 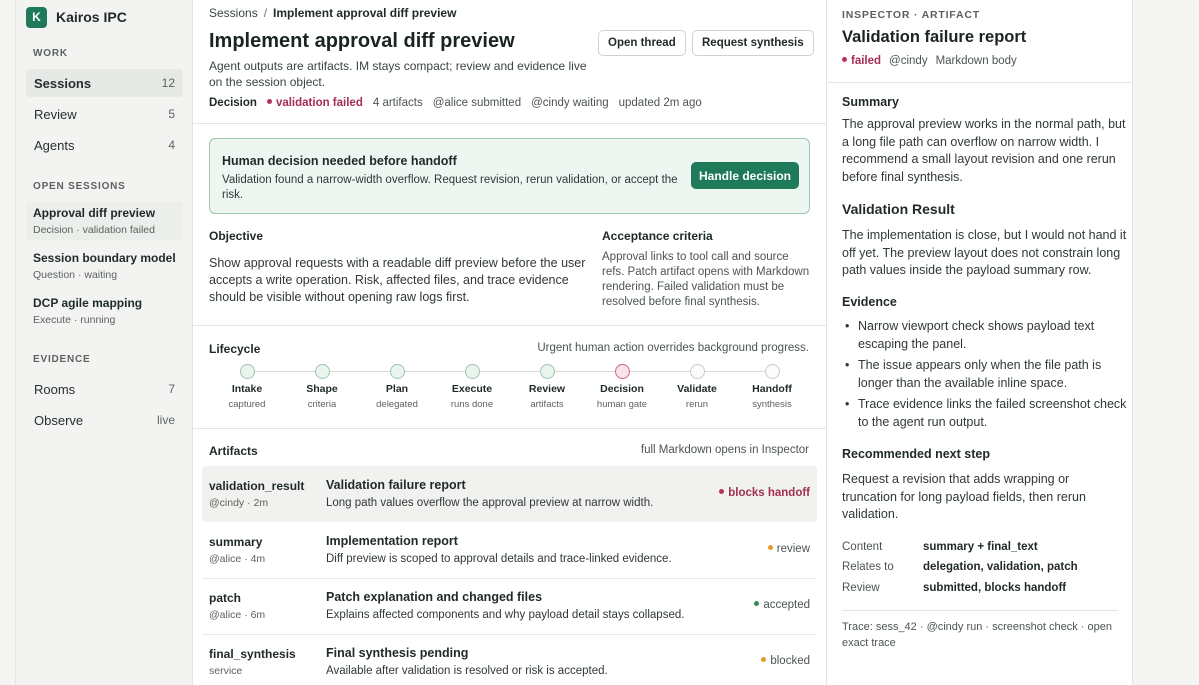 What do you see at coordinates (724, 450) in the screenshot?
I see `artifacts-note: full Markdown opens in Inspector` at bounding box center [724, 450].